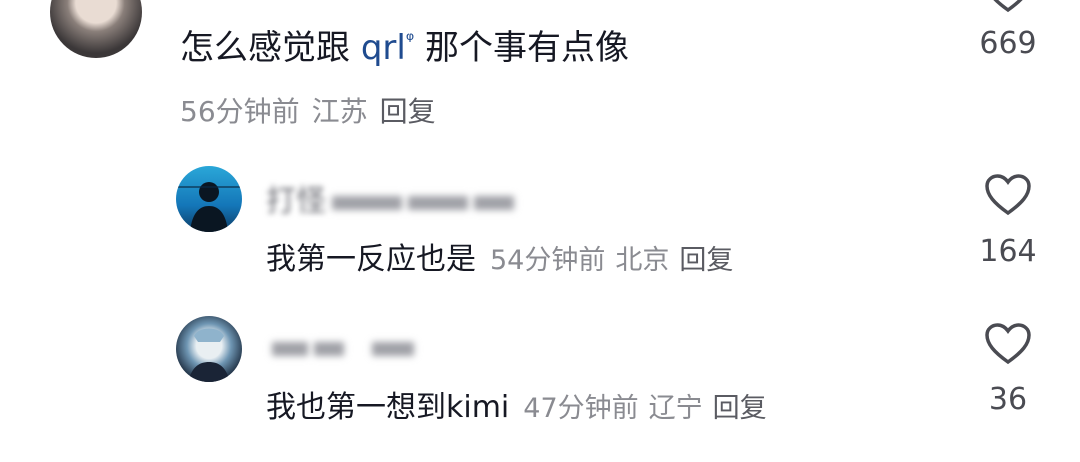 This screenshot has height=462, width=1080. What do you see at coordinates (675, 408) in the screenshot?
I see `reply-location: 辽宁` at bounding box center [675, 408].